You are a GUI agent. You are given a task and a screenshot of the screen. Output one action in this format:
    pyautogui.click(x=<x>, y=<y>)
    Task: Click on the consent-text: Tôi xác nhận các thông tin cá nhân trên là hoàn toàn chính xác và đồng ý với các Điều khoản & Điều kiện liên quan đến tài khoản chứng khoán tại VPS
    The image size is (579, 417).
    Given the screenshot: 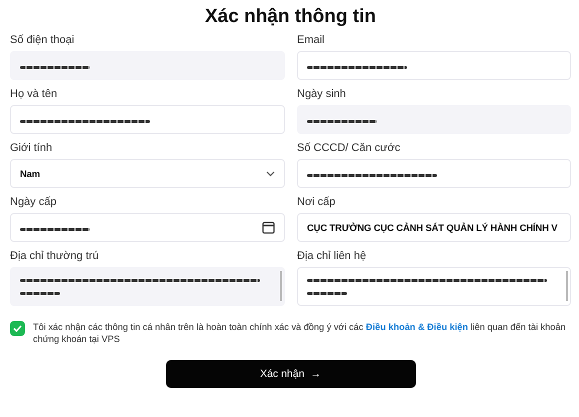 What is the action you would take?
    pyautogui.click(x=300, y=333)
    